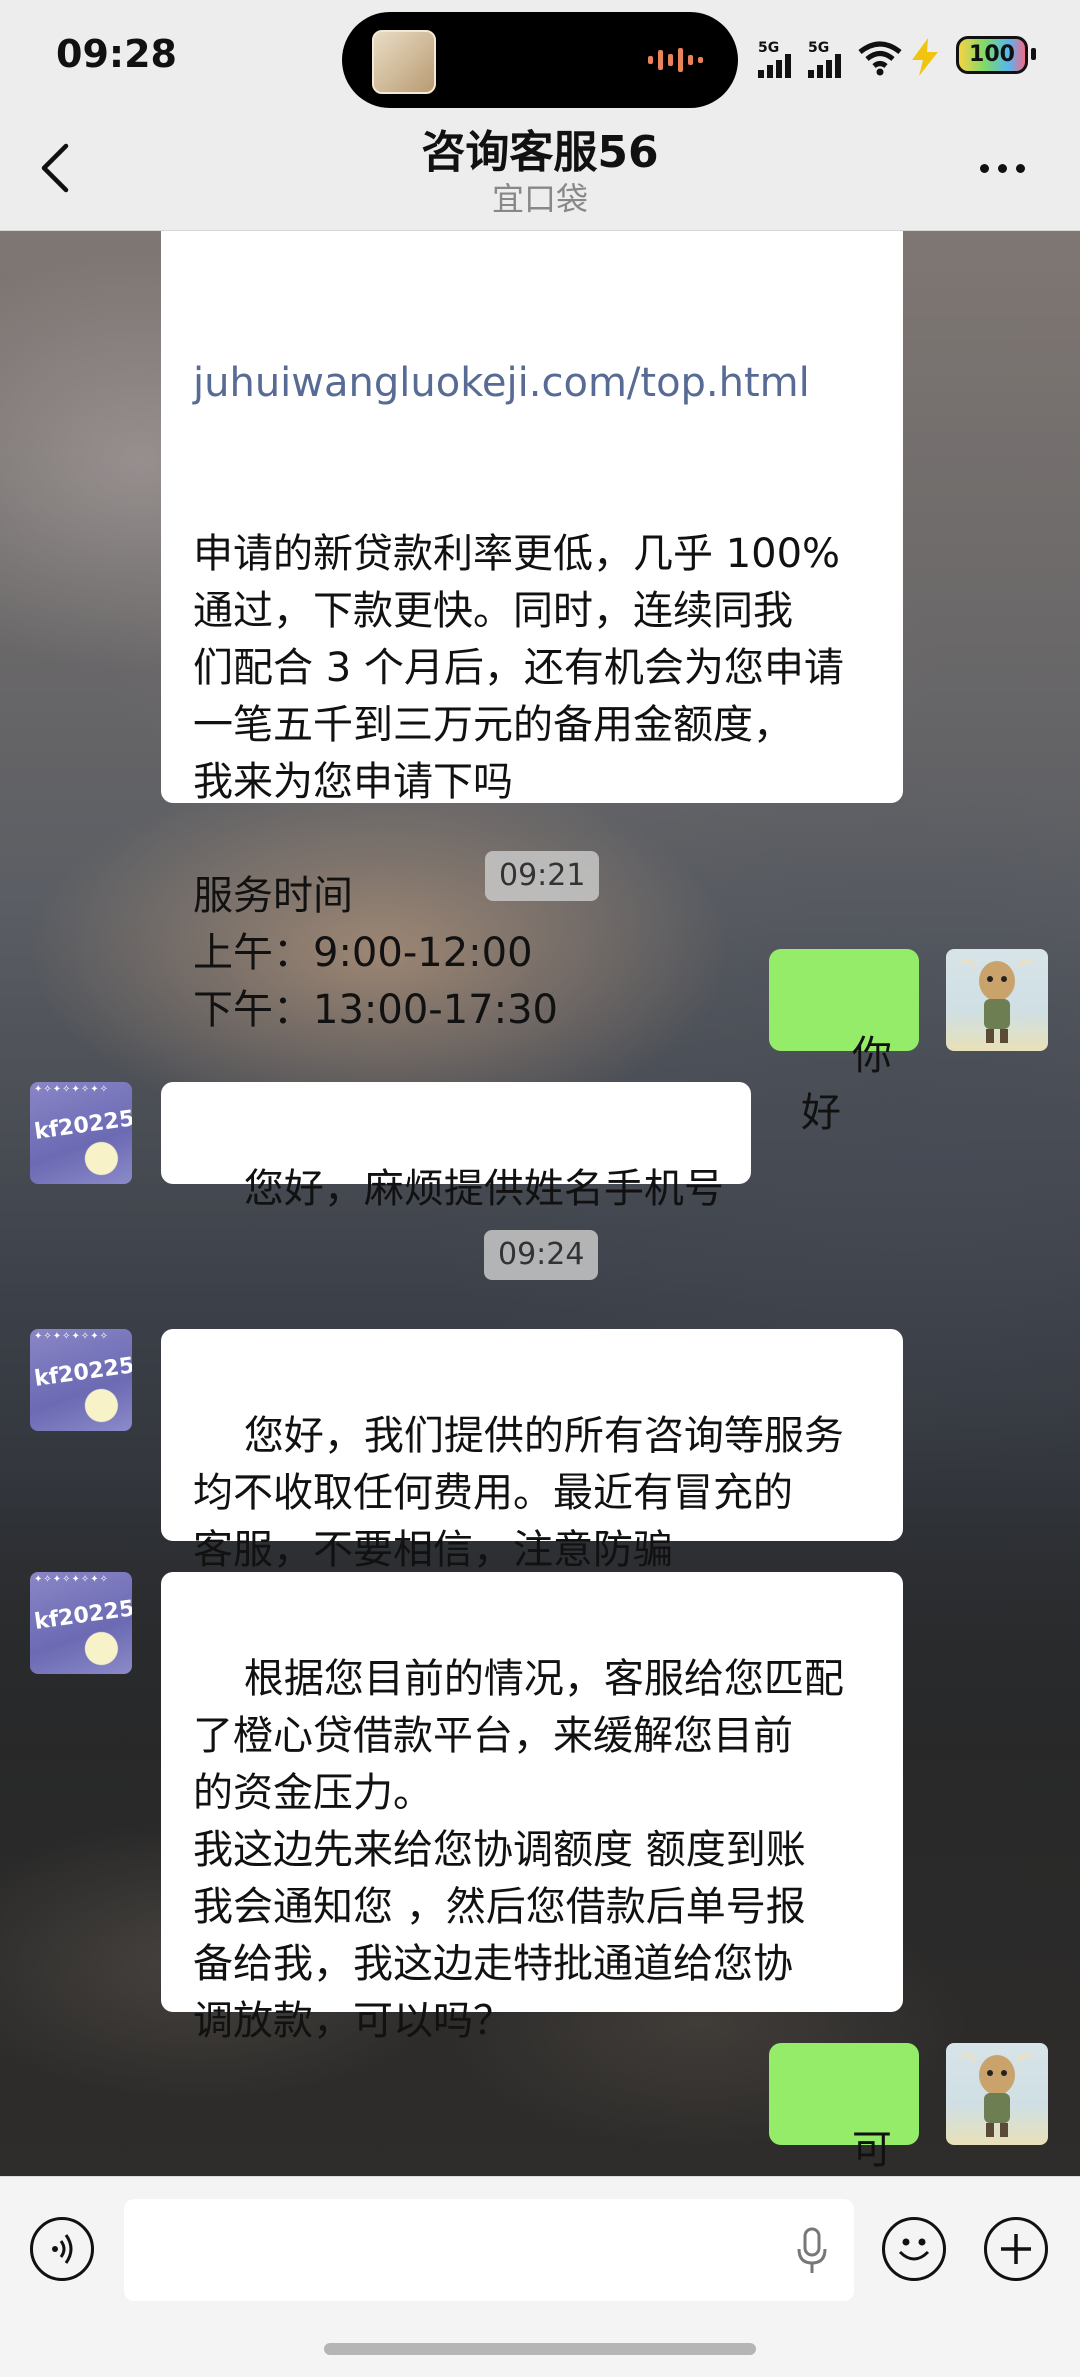  Describe the element at coordinates (116, 54) in the screenshot. I see `status-time: 09:28` at that location.